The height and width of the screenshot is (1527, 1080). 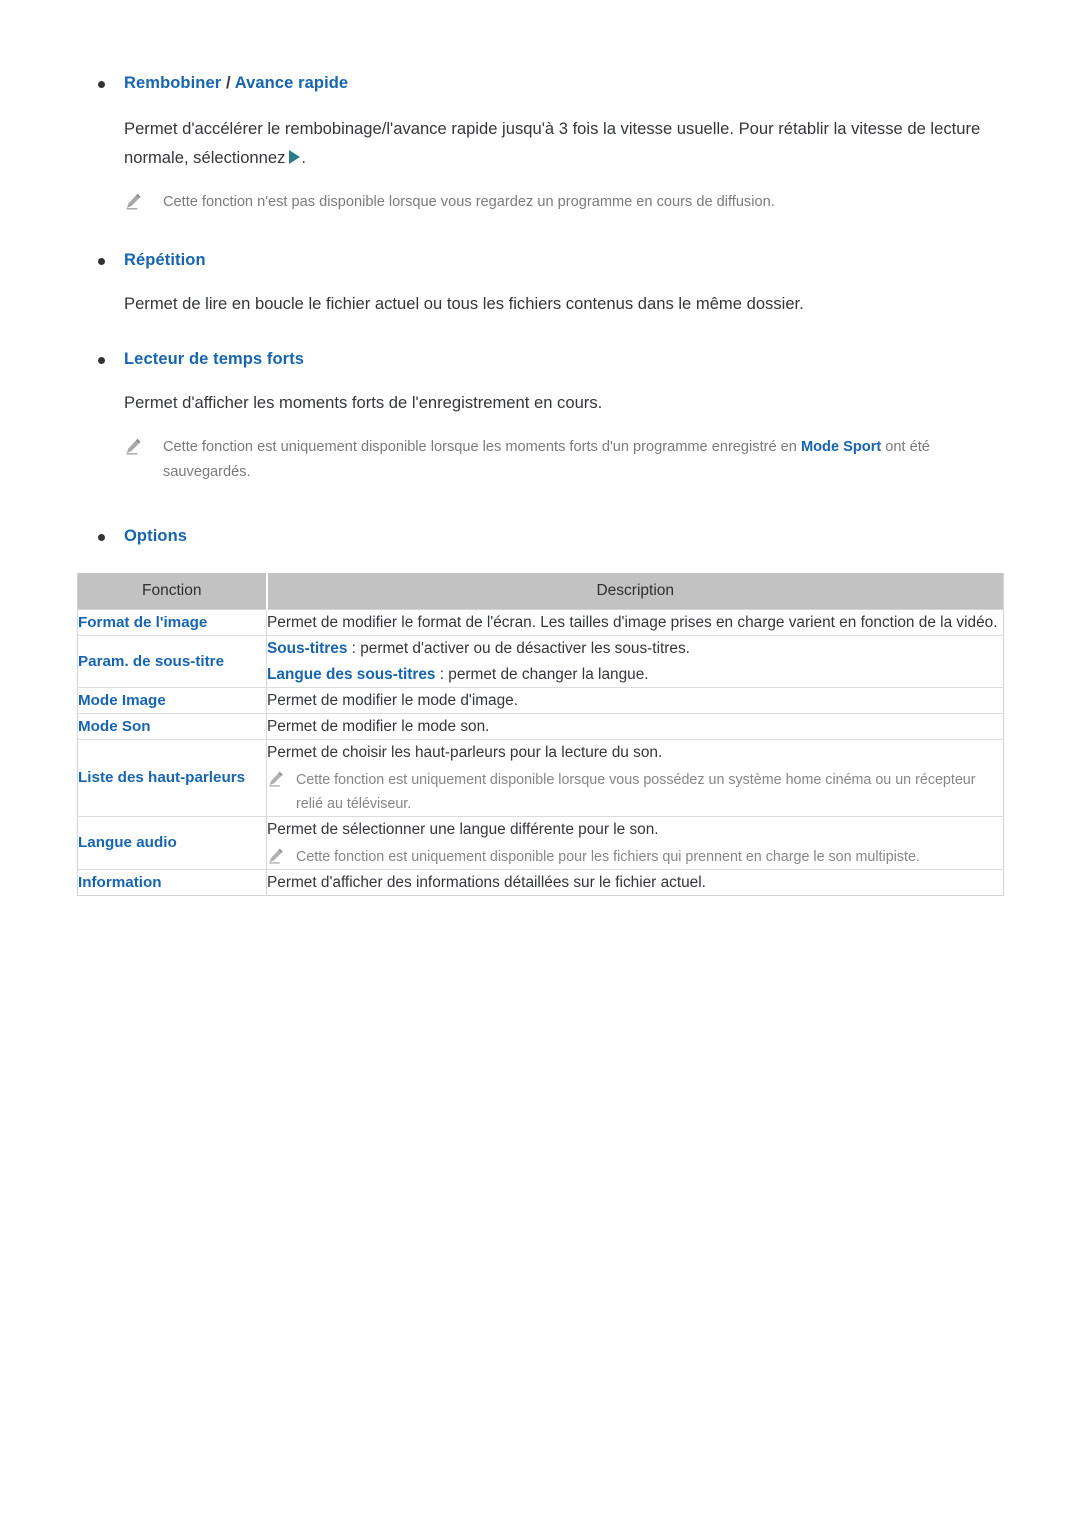 I want to click on top-spacer, so click(x=540, y=36).